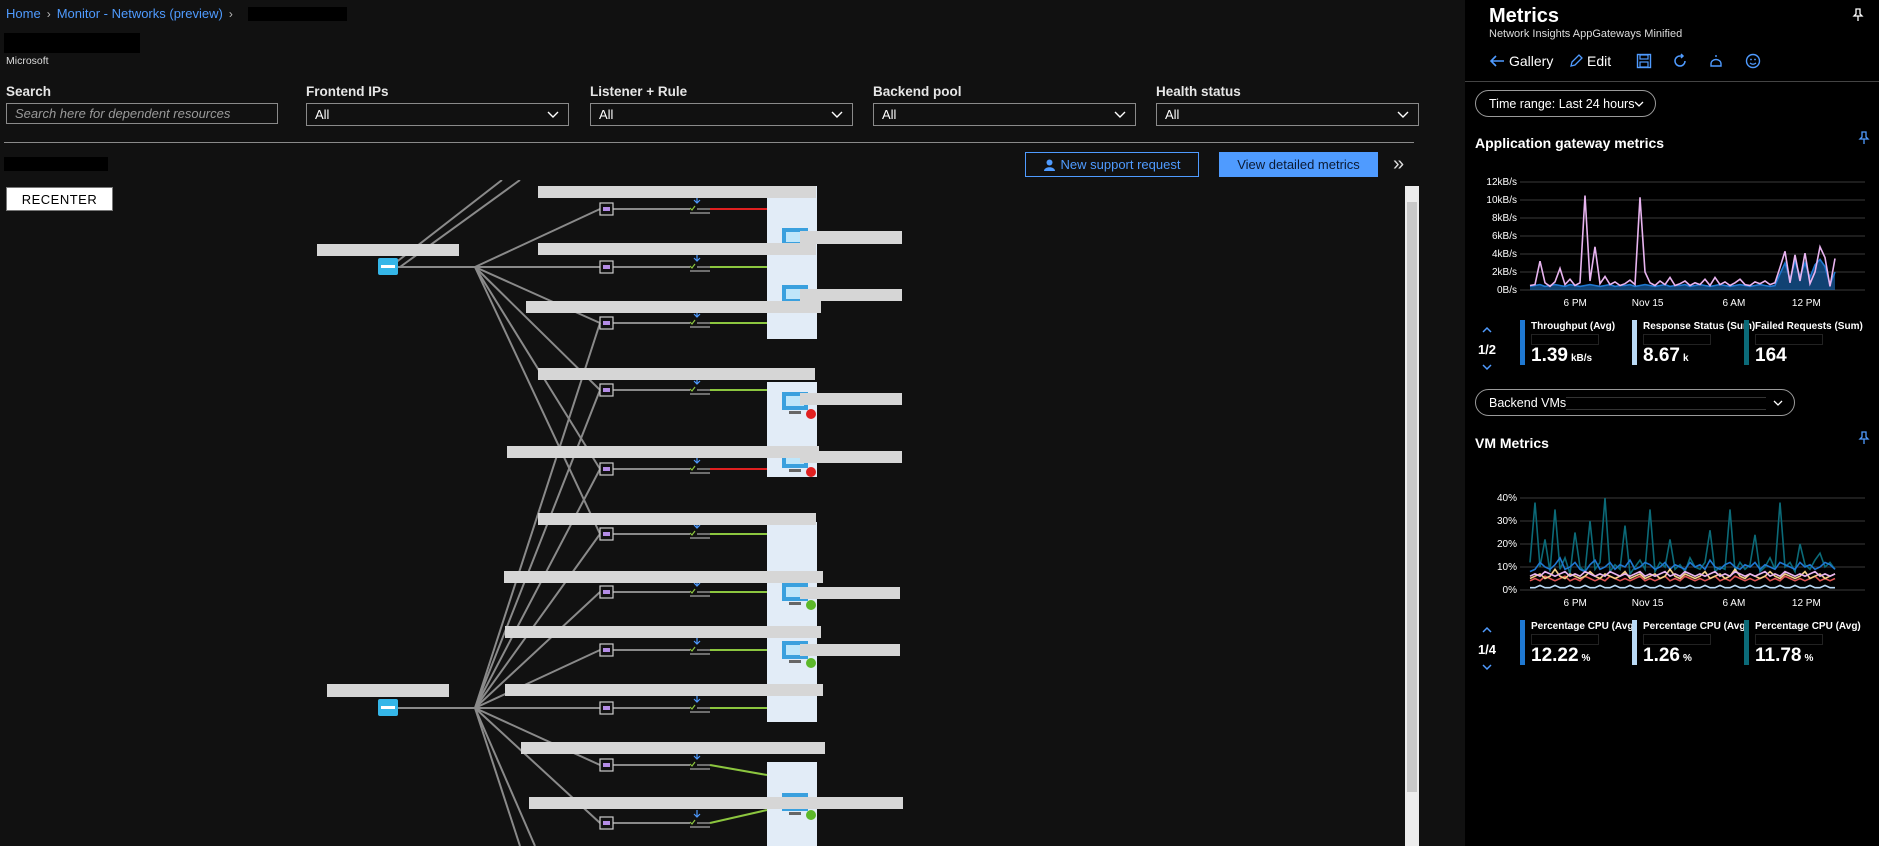 The height and width of the screenshot is (846, 1879). I want to click on metric-name: Failed Requests (Sum), so click(1809, 326).